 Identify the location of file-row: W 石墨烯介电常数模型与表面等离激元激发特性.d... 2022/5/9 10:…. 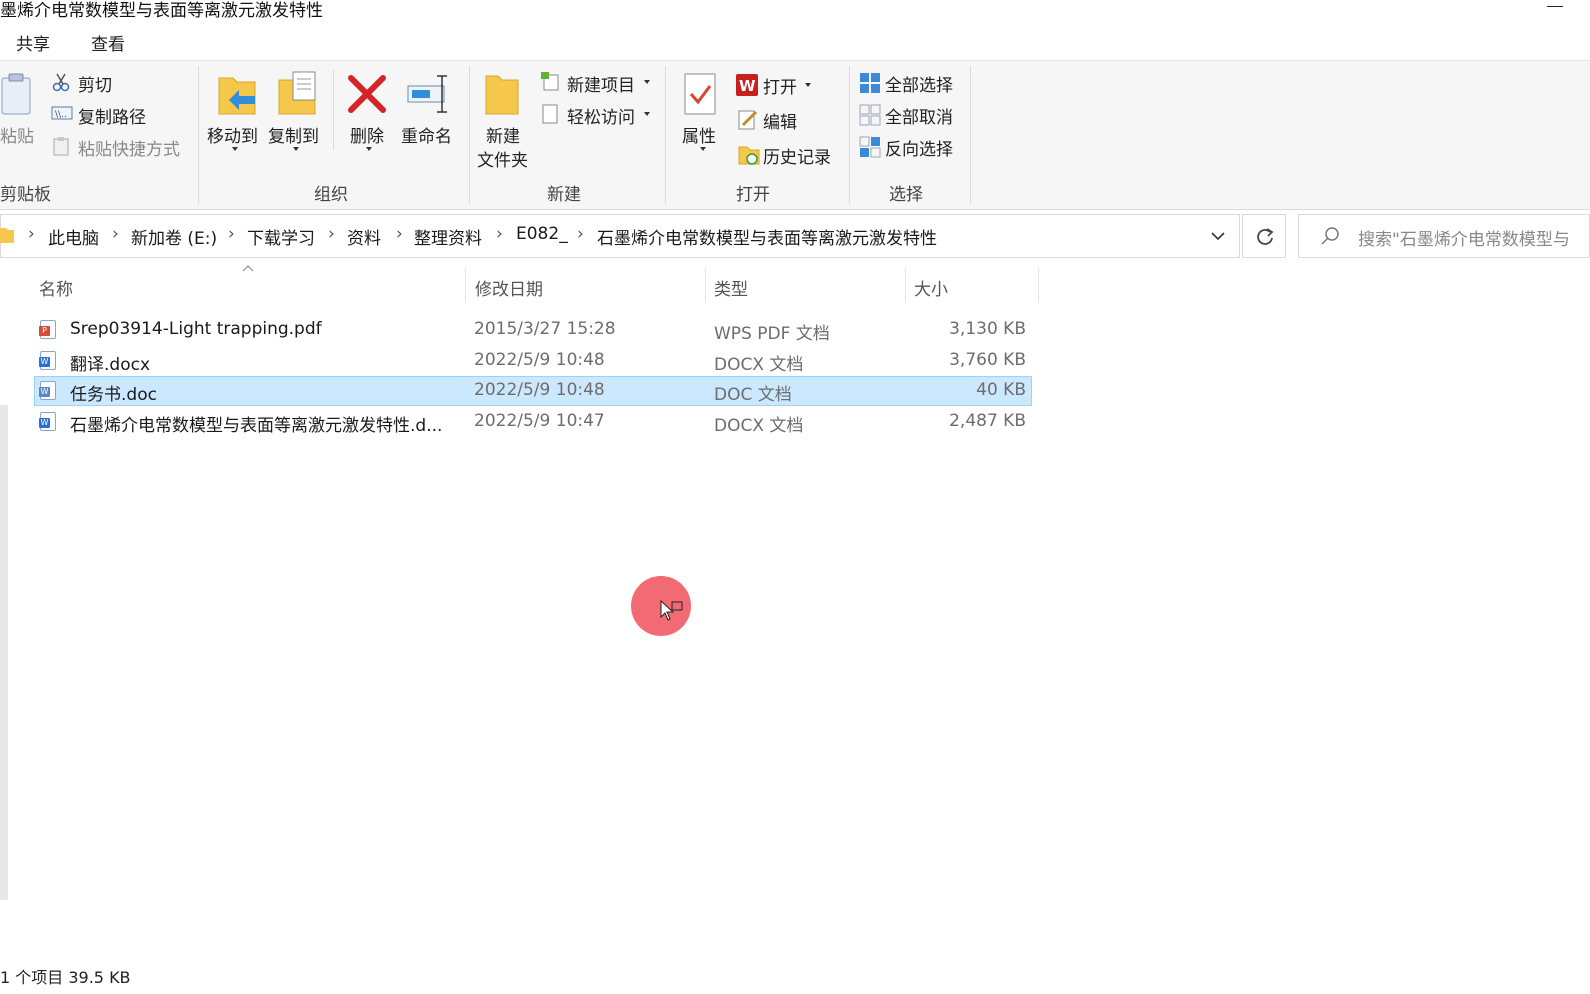
(533, 422).